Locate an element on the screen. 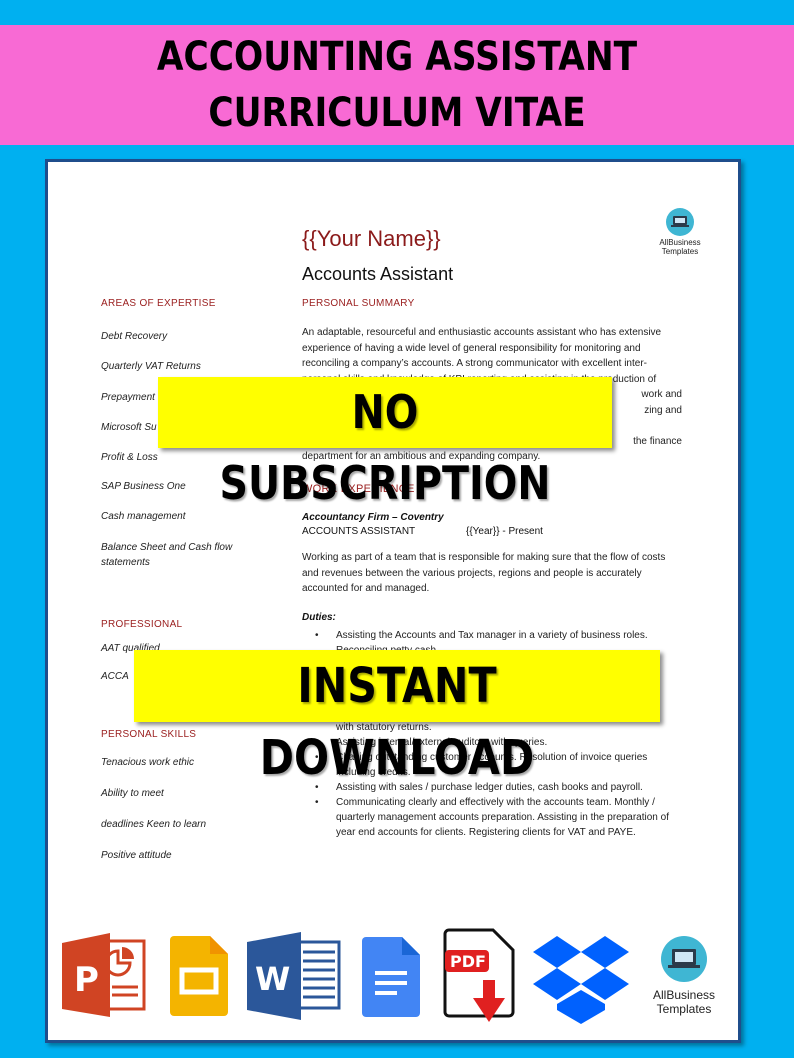 The width and height of the screenshot is (794, 1058). google-slides-icon is located at coordinates (199, 976).